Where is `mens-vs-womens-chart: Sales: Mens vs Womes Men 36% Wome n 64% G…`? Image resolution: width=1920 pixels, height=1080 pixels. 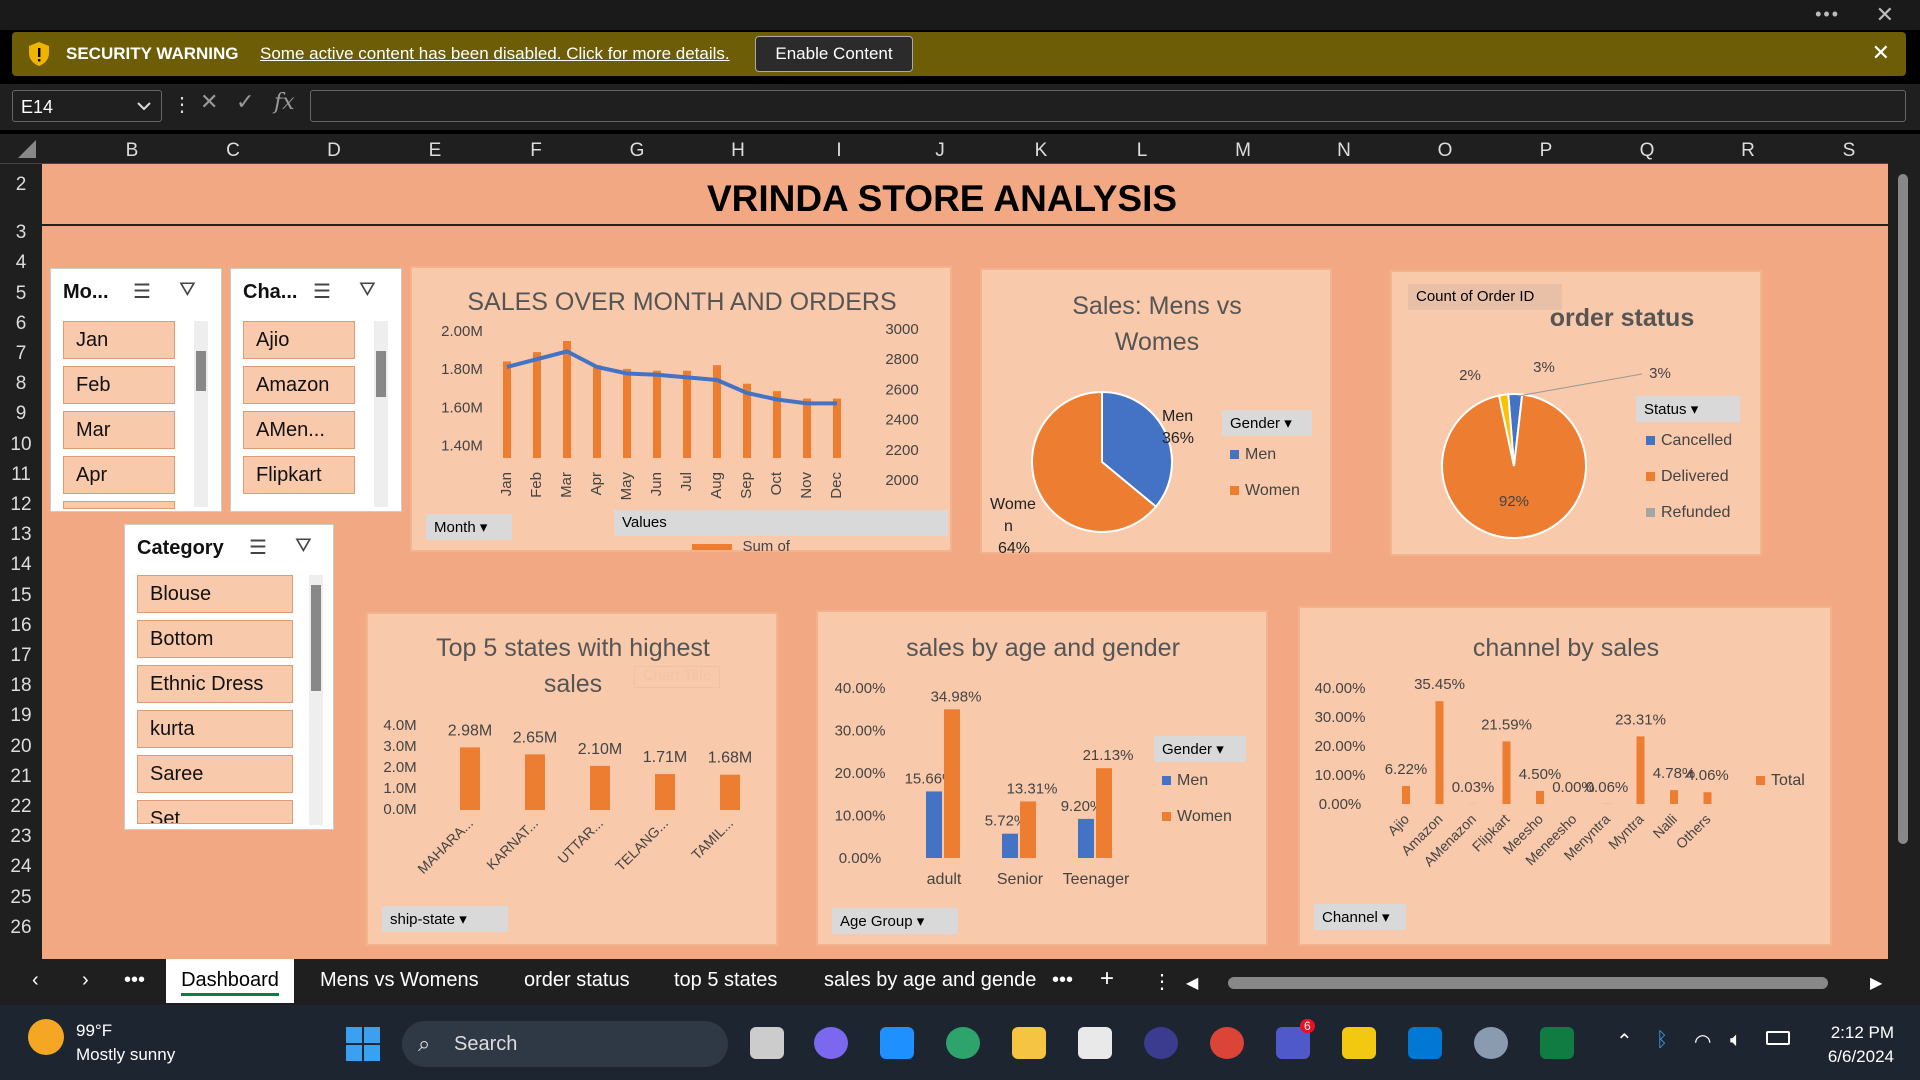 mens-vs-womens-chart: Sales: Mens vs Womes Men 36% Wome n 64% G… is located at coordinates (1156, 411).